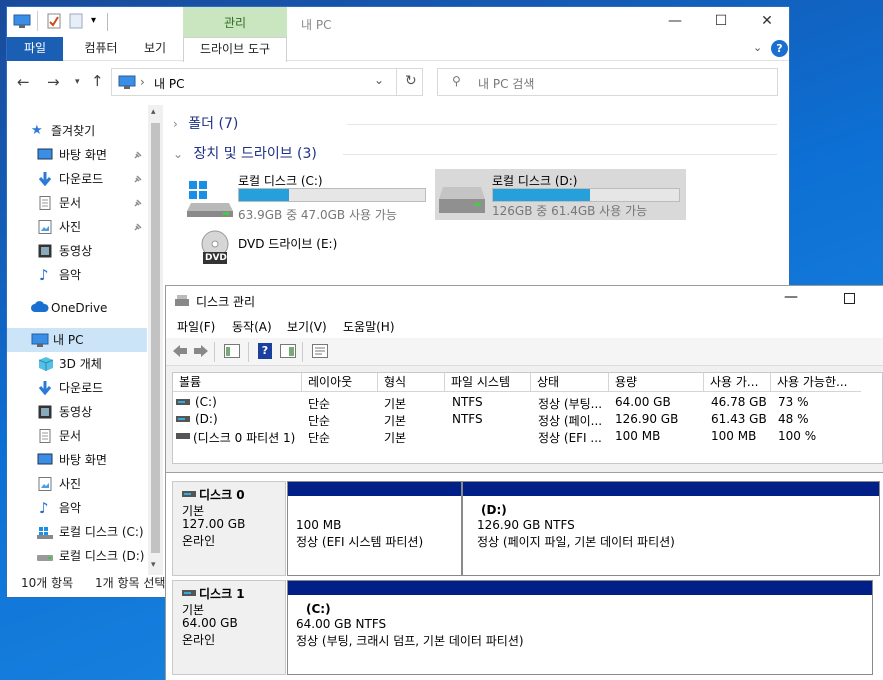 The height and width of the screenshot is (680, 883). Describe the element at coordinates (153, 112) in the screenshot. I see `scroll-up-icon: ▴` at that location.